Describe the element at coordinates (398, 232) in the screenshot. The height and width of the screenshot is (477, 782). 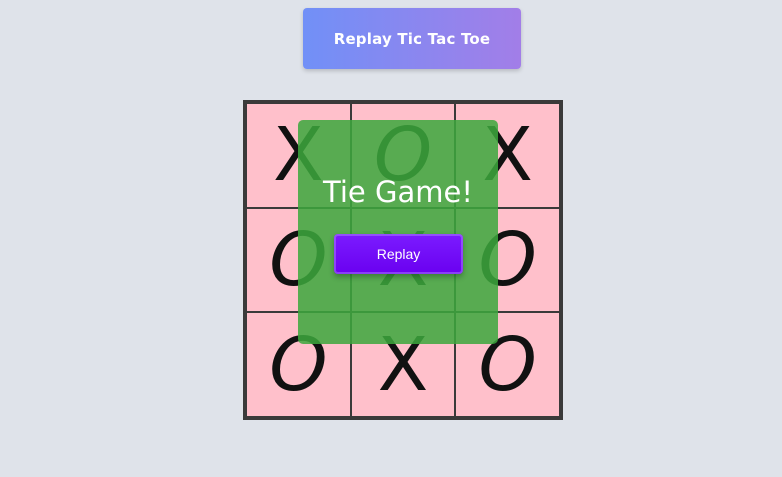
I see `result-overlay: Tie Game! Replay` at that location.